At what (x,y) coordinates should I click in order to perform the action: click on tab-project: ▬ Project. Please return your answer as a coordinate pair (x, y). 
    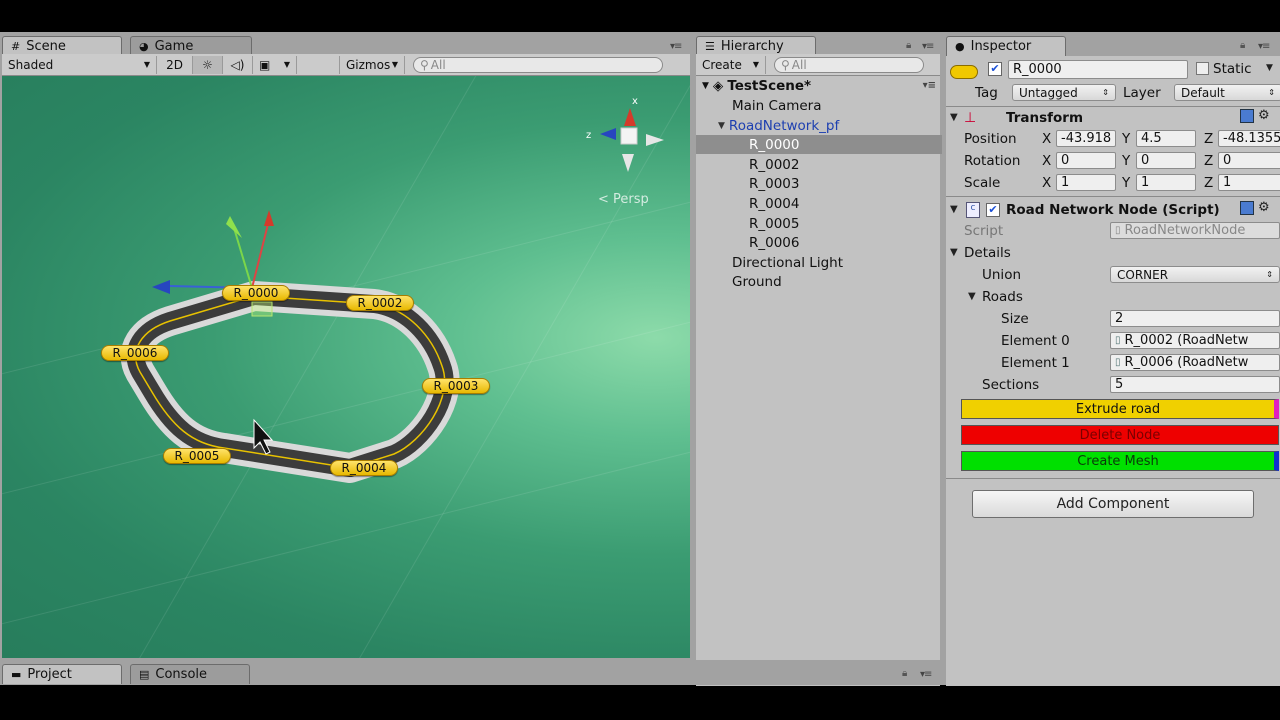
    Looking at the image, I should click on (62, 674).